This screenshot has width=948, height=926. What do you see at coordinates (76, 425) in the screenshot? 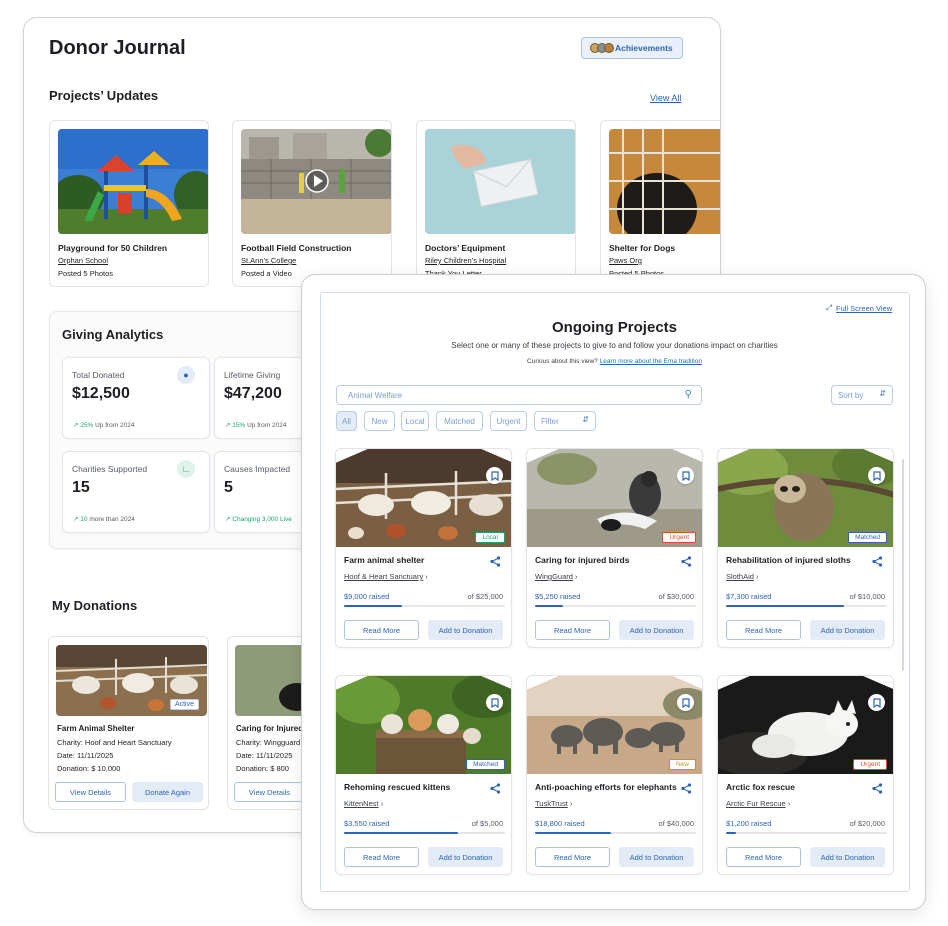
I see `trend-up-icon: ↗` at bounding box center [76, 425].